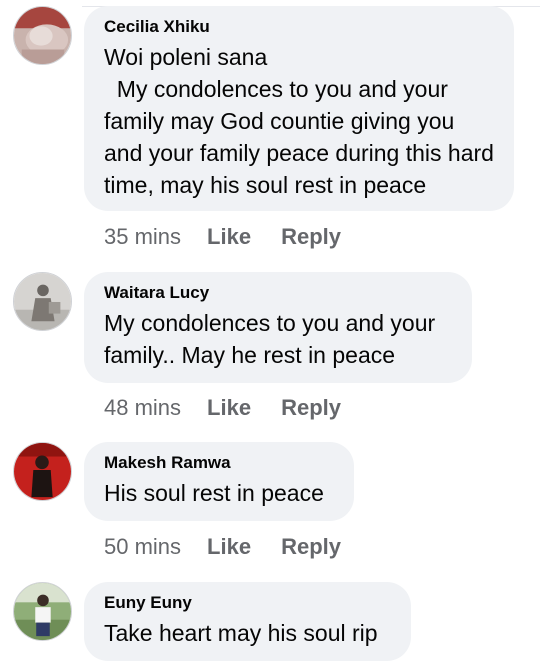  I want to click on comment-time: 35 mins, so click(142, 237).